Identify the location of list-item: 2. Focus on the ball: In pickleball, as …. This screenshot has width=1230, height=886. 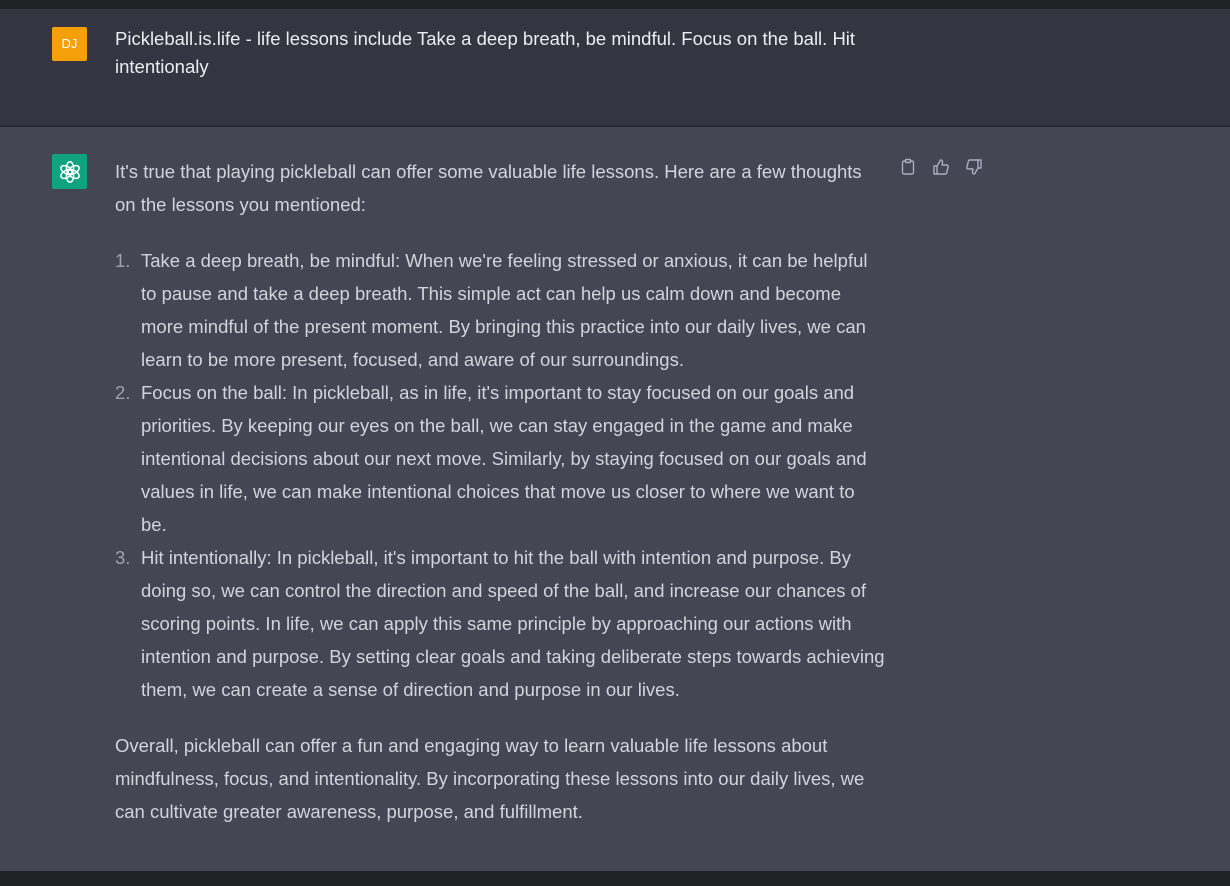
(500, 458).